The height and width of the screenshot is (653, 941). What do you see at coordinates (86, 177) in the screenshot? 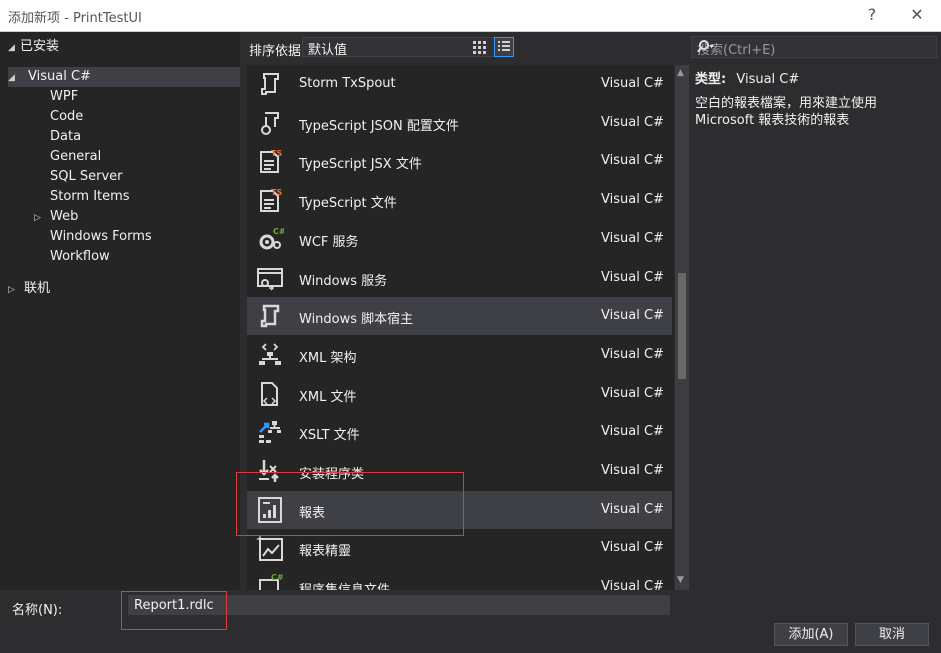
I see `tree-node-sql-server: SQL Server` at bounding box center [86, 177].